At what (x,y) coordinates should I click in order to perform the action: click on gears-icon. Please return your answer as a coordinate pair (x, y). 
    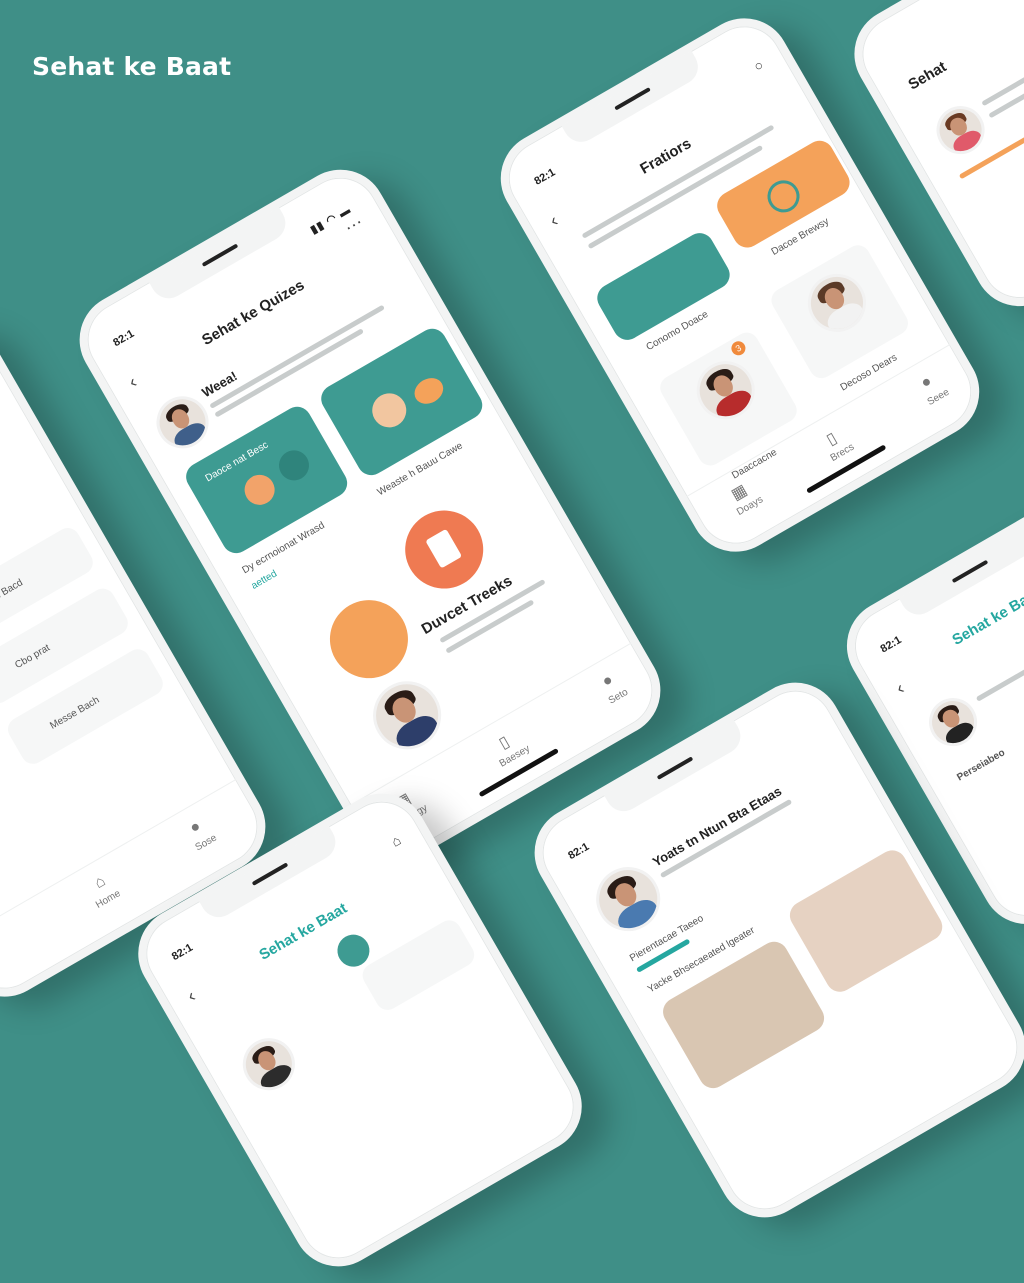
    Looking at the image, I should click on (783, 196).